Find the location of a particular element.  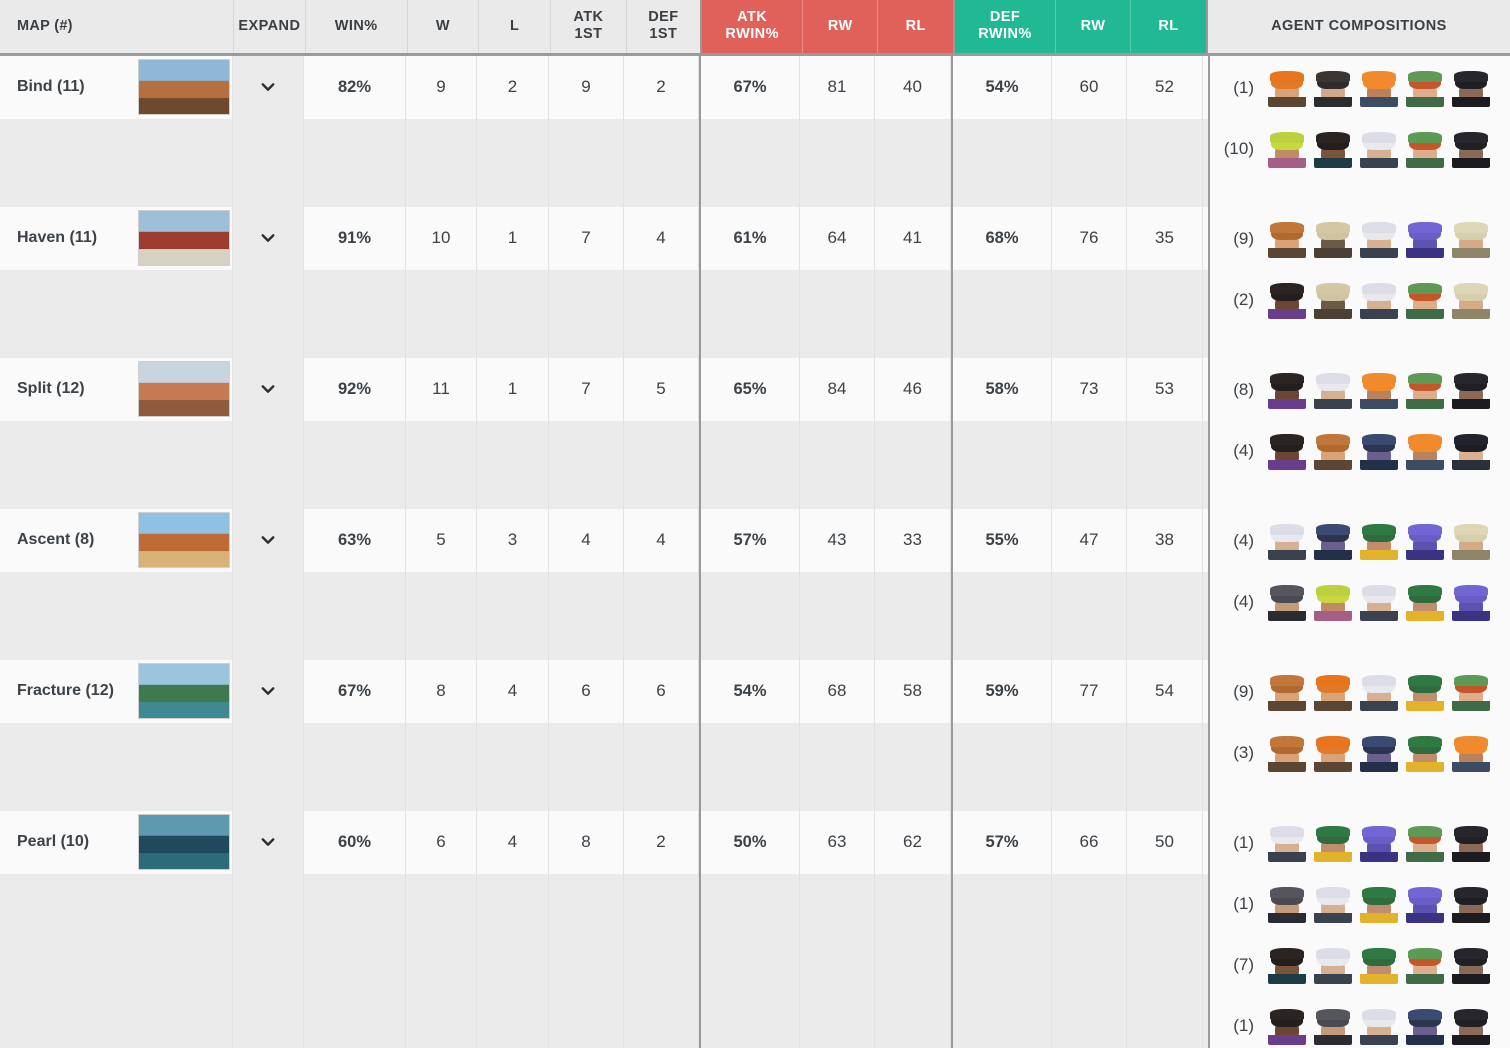

column-header-atk-round-win-pct: ATK RWIN% is located at coordinates (752, 28).